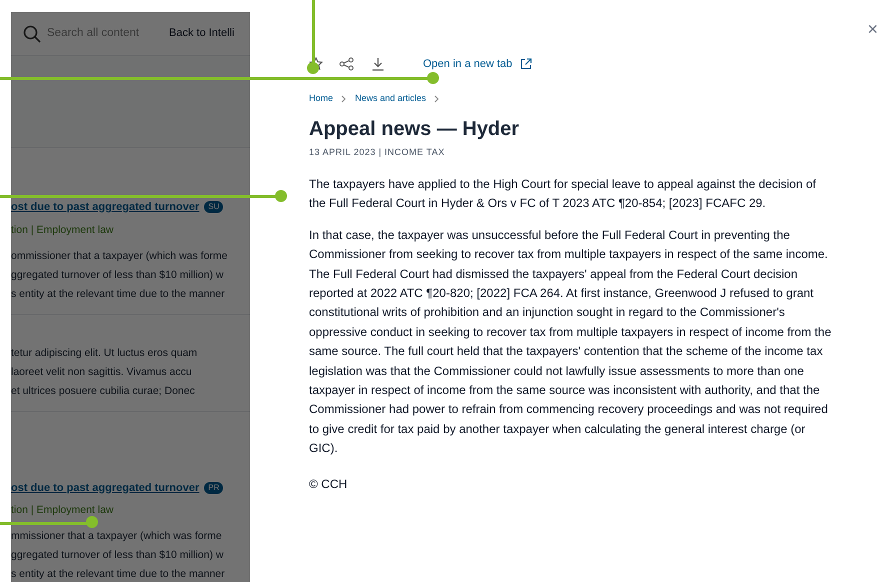 The height and width of the screenshot is (582, 882). Describe the element at coordinates (563, 194) in the screenshot. I see `article-paragraph: The taxpayers have applied to the High Court for special leave to appeal against the decision of the Full Federal Court in Hyder & Ors v FC of T 2023 ATC ¶20-854; [2023] FCAFC 29.` at that location.